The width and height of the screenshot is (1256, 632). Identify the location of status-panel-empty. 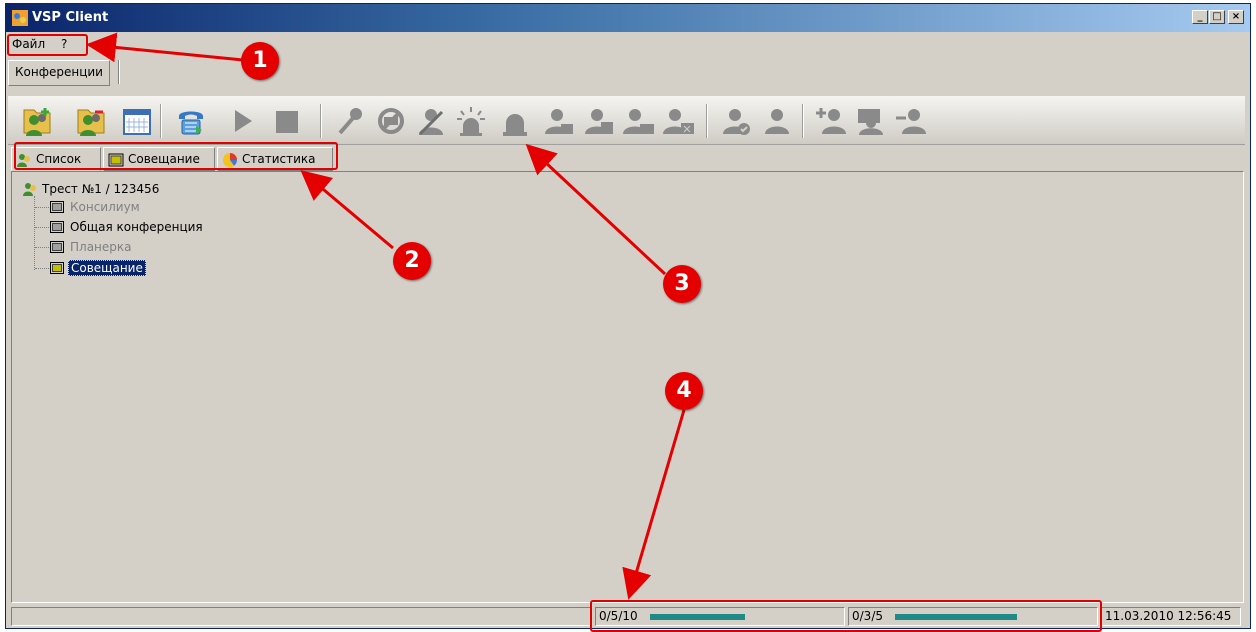
(301, 616).